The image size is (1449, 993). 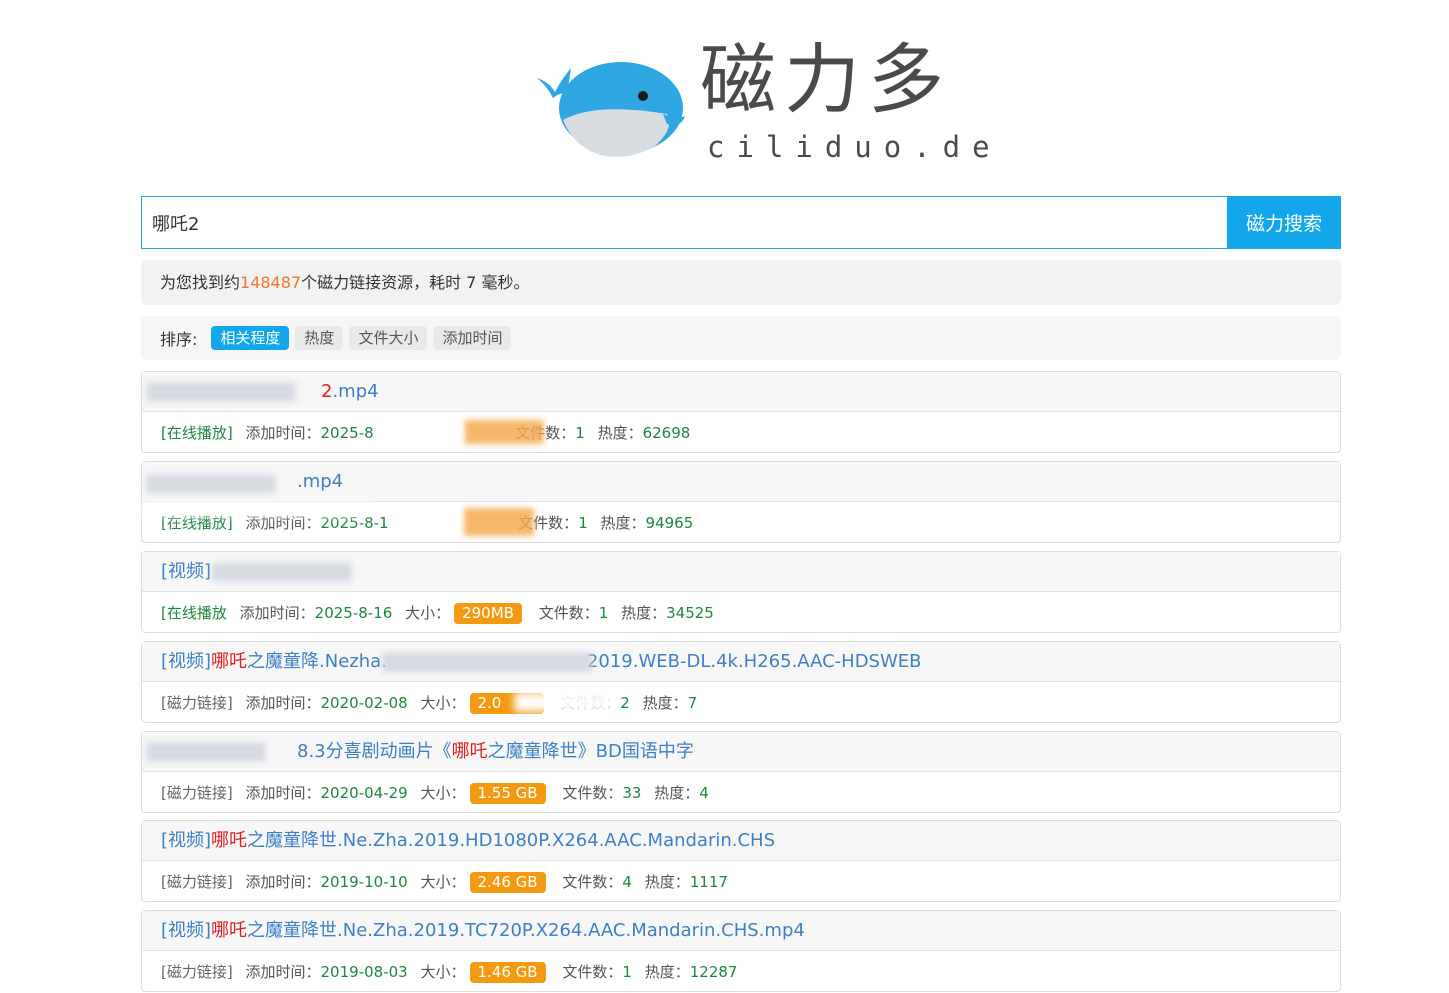 I want to click on added-date: 2020-04-29, so click(x=364, y=793).